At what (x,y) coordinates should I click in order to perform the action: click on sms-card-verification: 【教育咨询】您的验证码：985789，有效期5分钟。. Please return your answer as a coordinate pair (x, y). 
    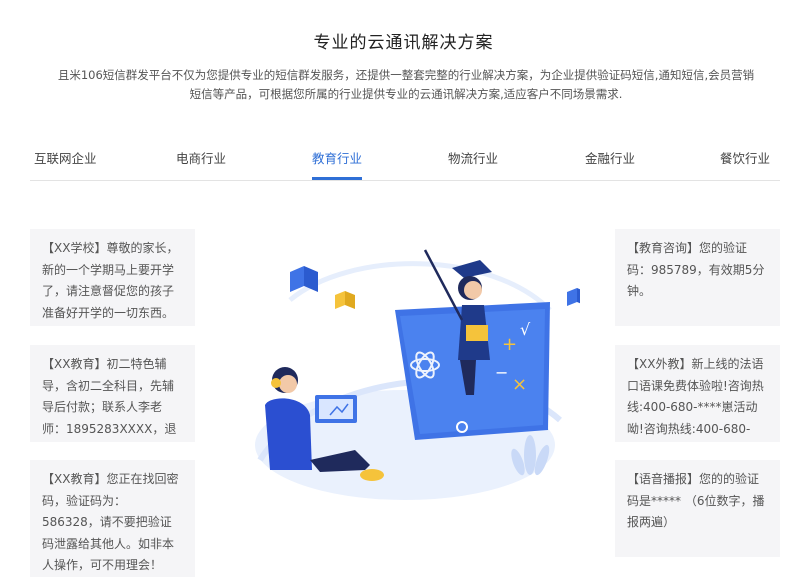
    Looking at the image, I should click on (697, 277).